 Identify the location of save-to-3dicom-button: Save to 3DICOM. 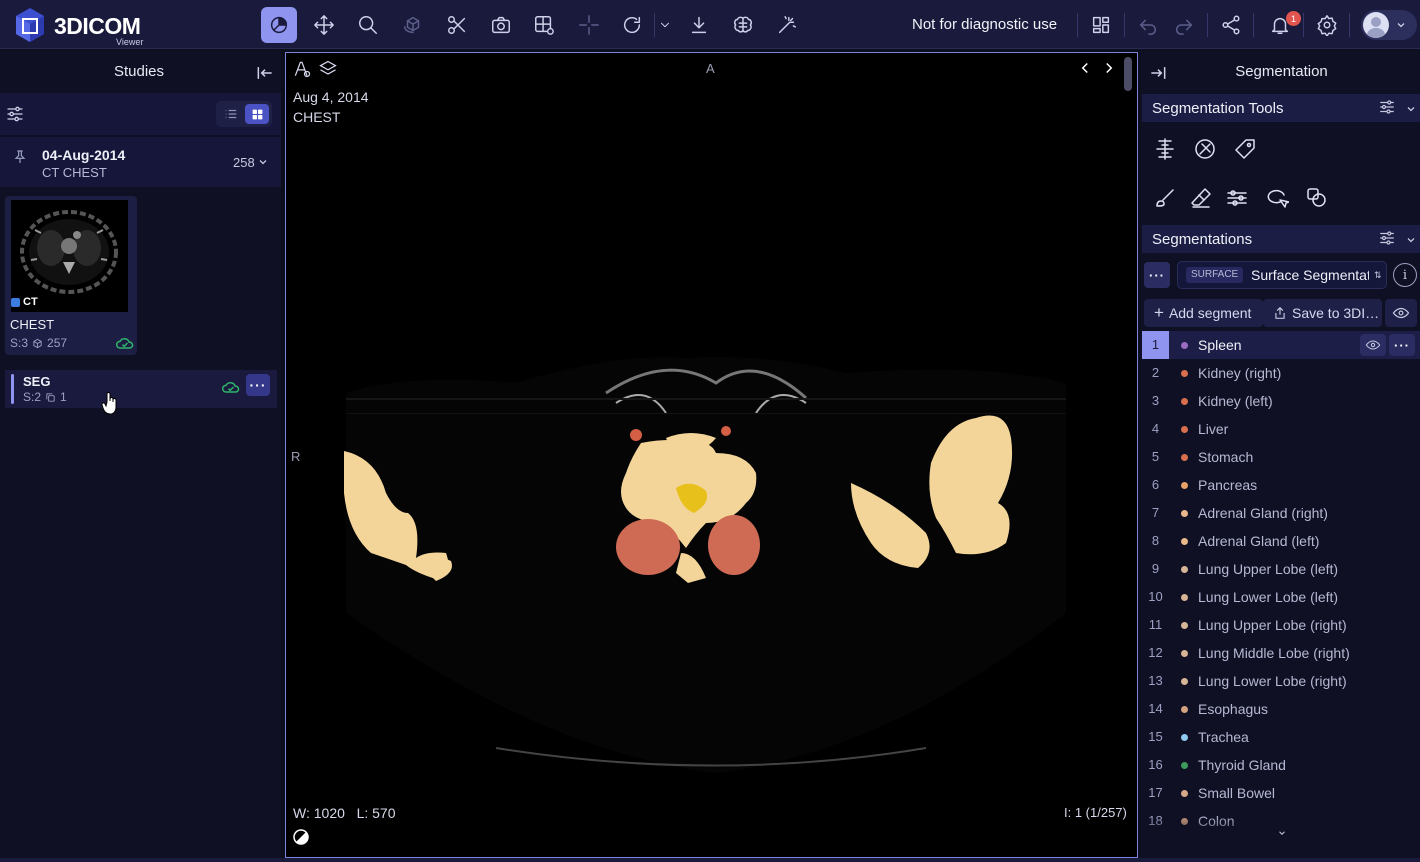
(1322, 313).